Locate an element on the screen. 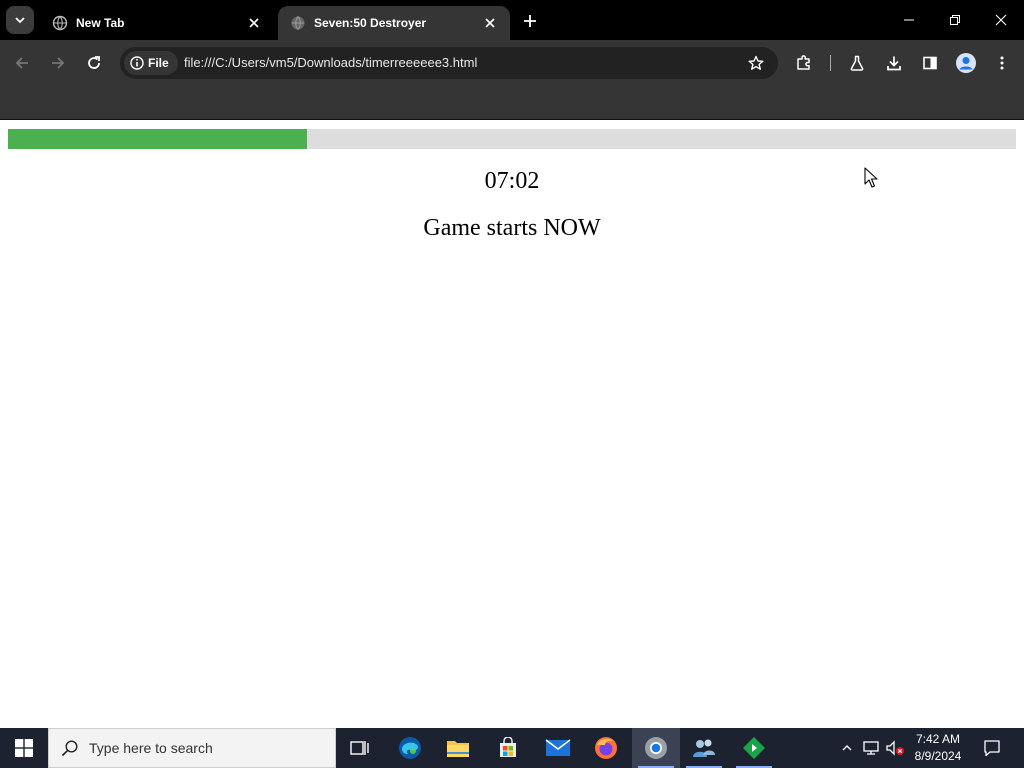 This screenshot has height=768, width=1024. volume-button is located at coordinates (895, 748).